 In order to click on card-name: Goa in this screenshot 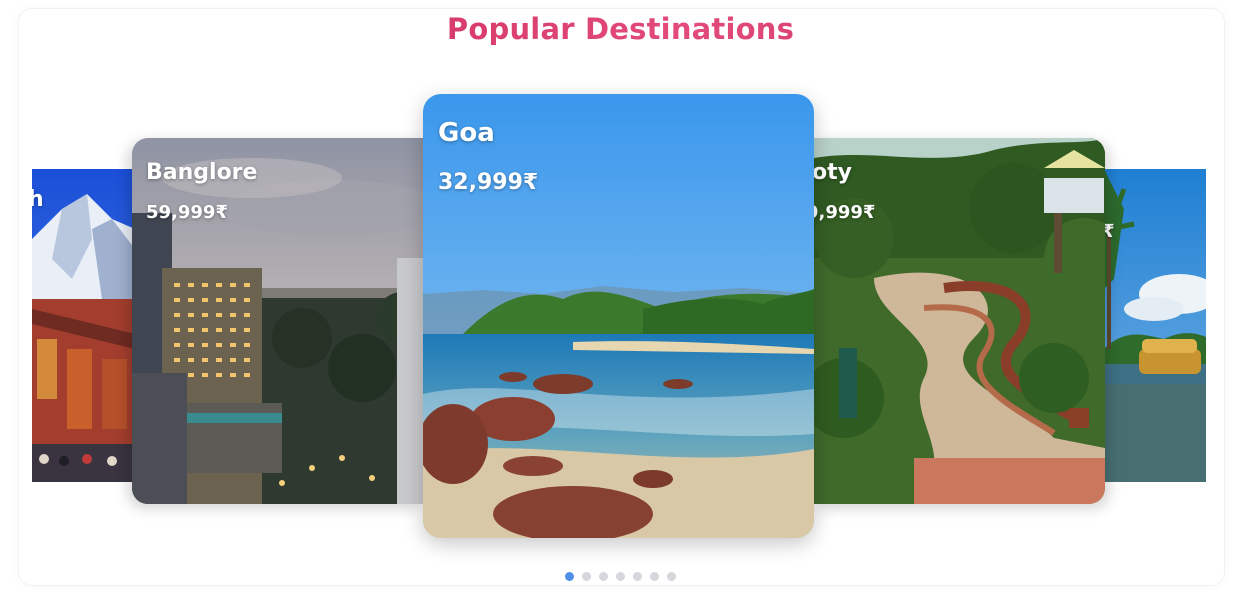, I will do `click(466, 133)`.